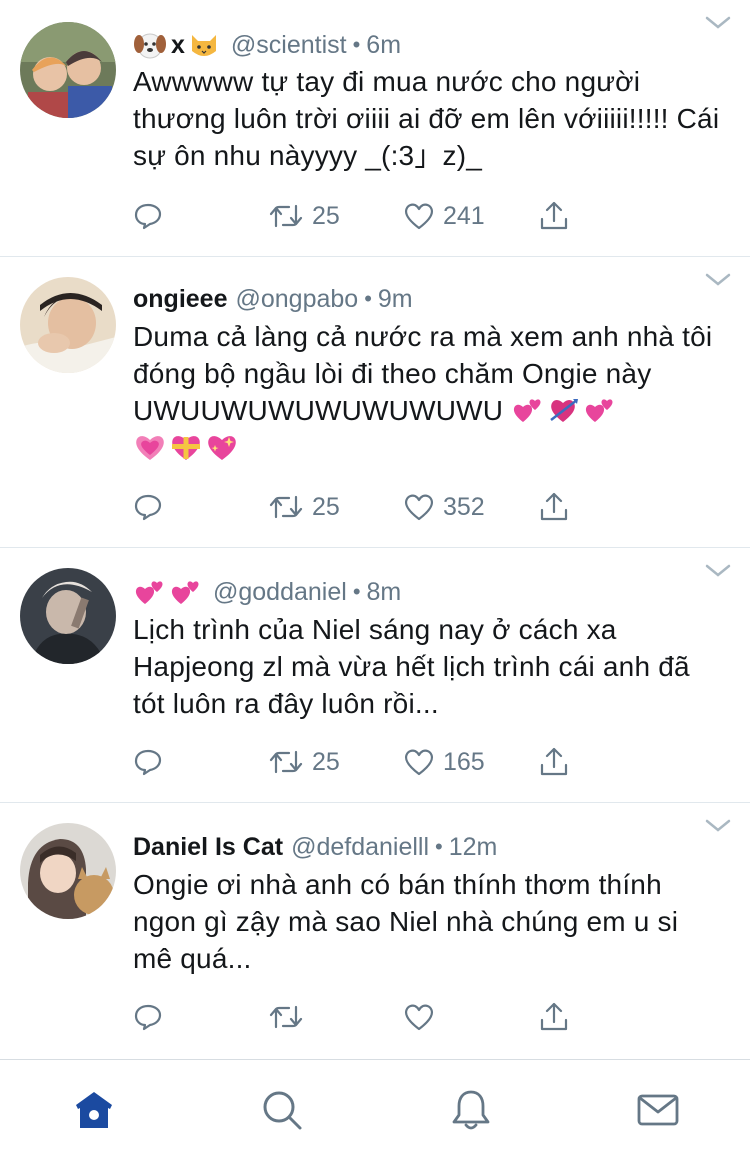 This screenshot has height=1156, width=750. I want to click on growing-heart-icon, so click(150, 448).